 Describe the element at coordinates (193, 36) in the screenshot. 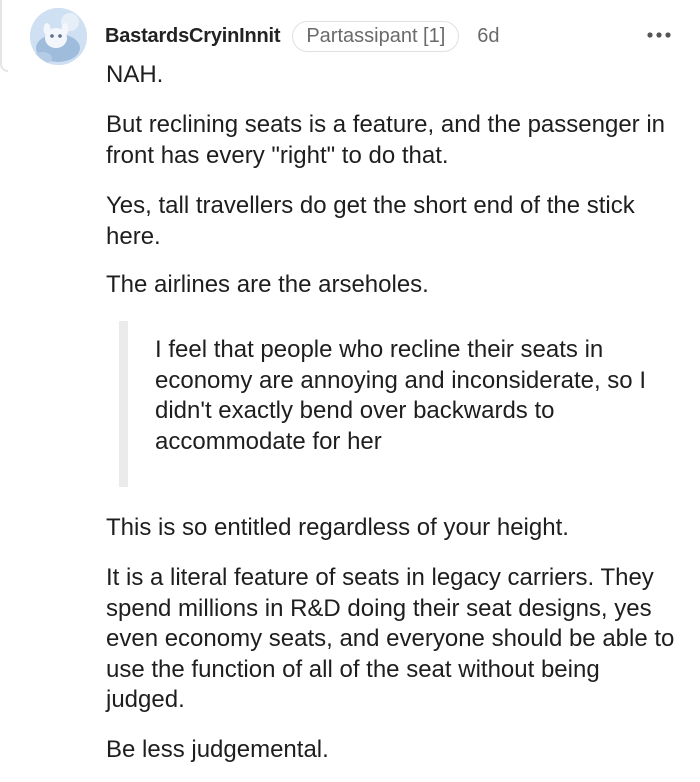

I see `username-link: BastardsCryinInnit` at that location.